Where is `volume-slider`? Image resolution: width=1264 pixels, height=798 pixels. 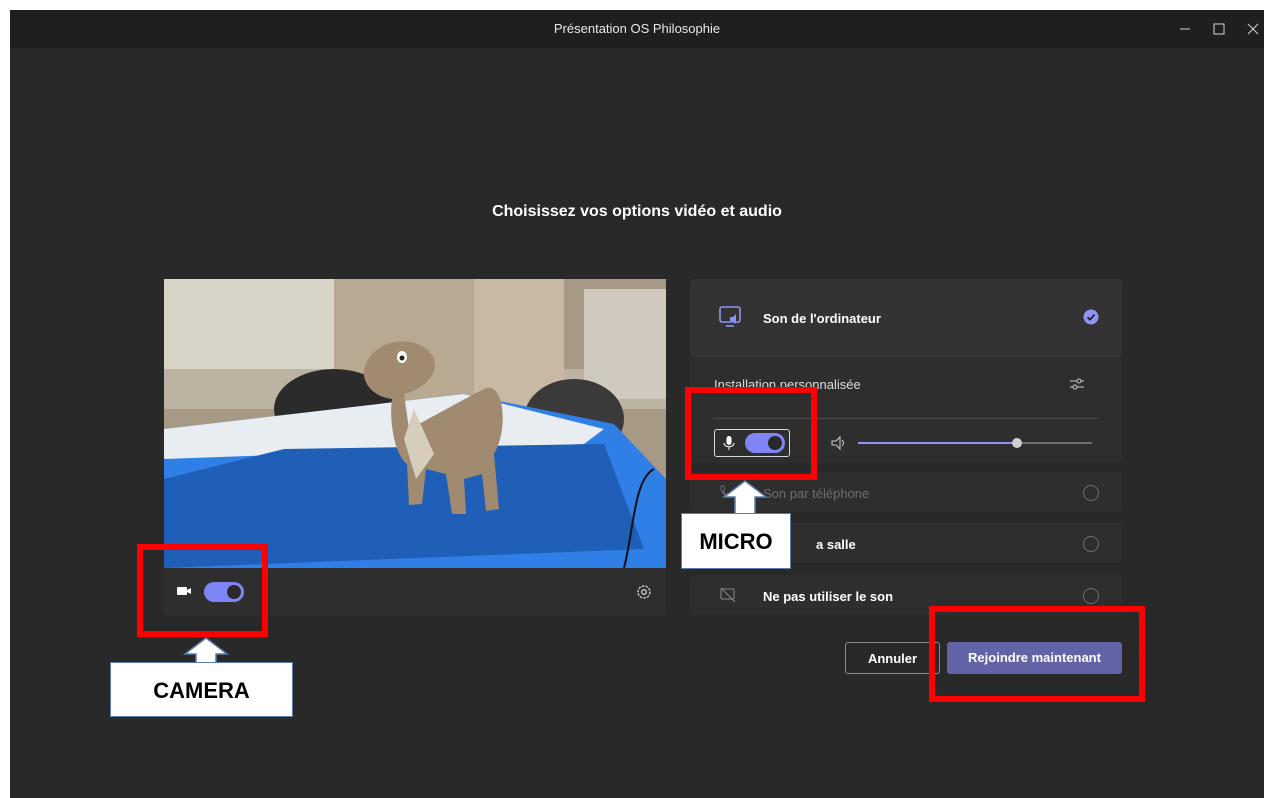
volume-slider is located at coordinates (975, 443).